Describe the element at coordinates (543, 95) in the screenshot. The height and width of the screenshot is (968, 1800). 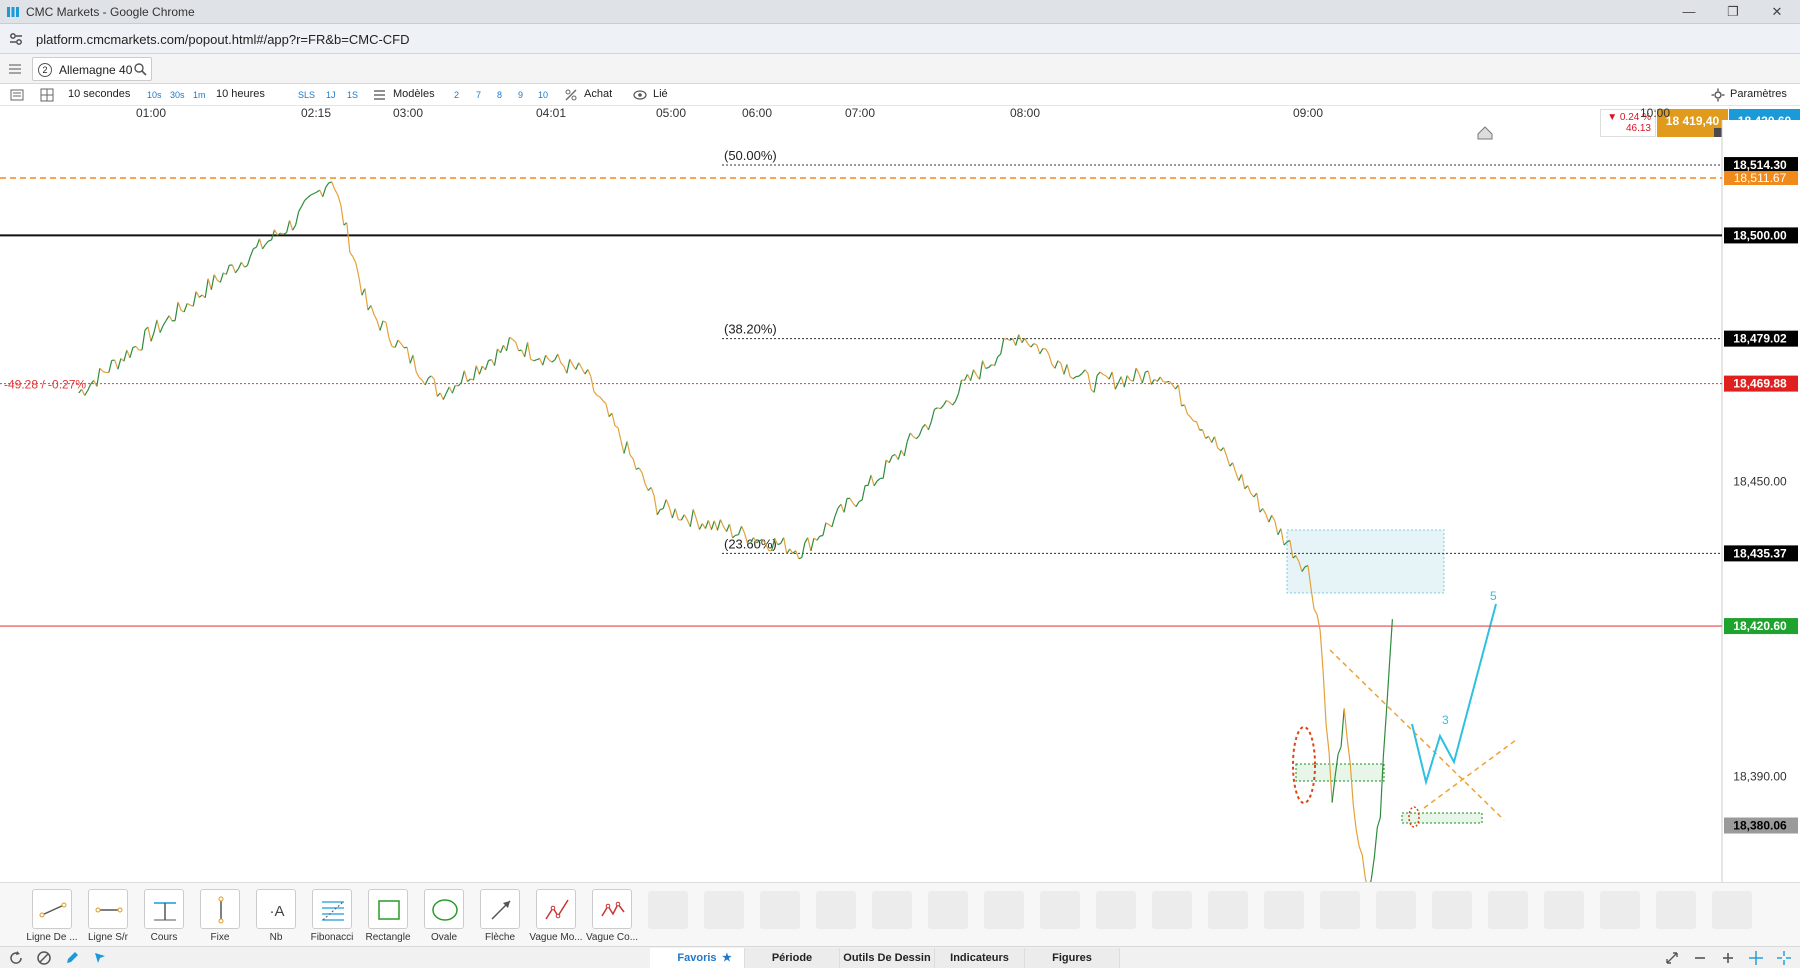
I see `template-slot-10: 10` at that location.